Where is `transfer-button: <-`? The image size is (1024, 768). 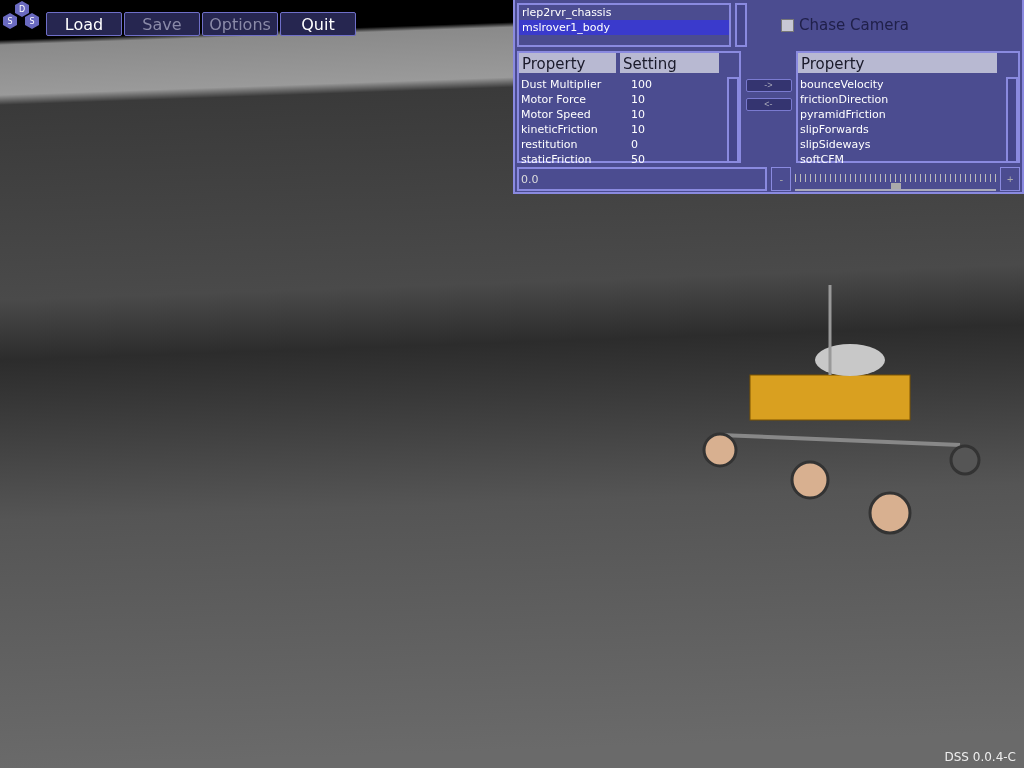 transfer-button: <- is located at coordinates (768, 104).